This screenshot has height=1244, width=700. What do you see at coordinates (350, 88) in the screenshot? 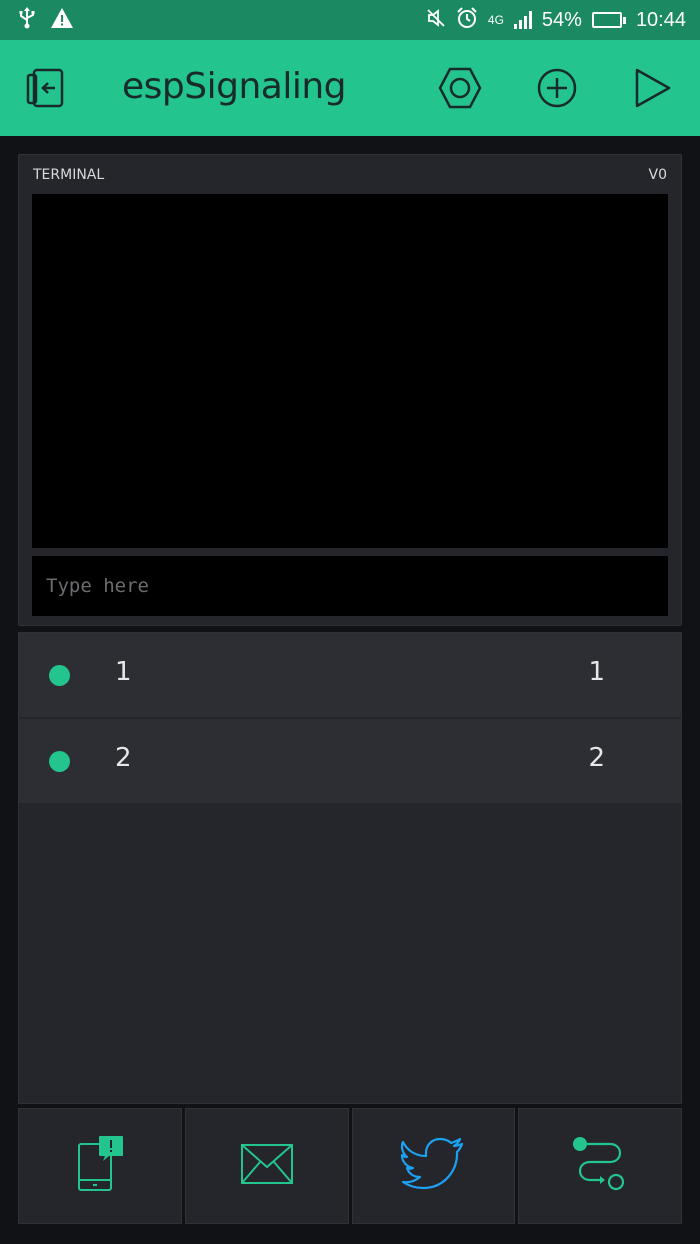
I see `app-bar: espSignaling` at bounding box center [350, 88].